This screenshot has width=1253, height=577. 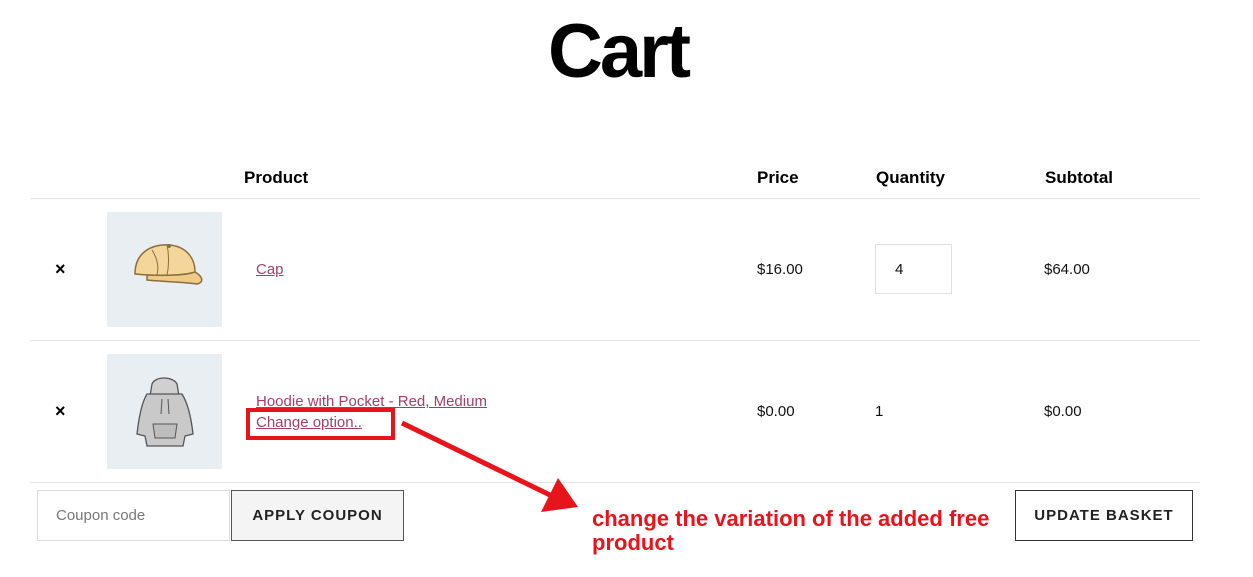 I want to click on price-cell: $16.00, so click(x=780, y=269).